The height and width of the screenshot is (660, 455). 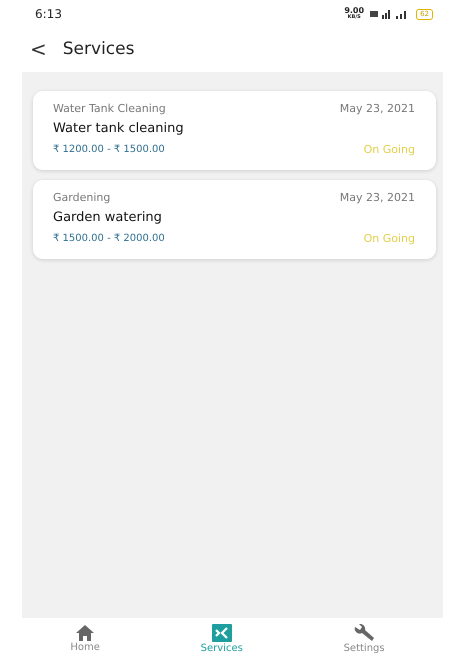 I want to click on wrench-icon, so click(x=364, y=633).